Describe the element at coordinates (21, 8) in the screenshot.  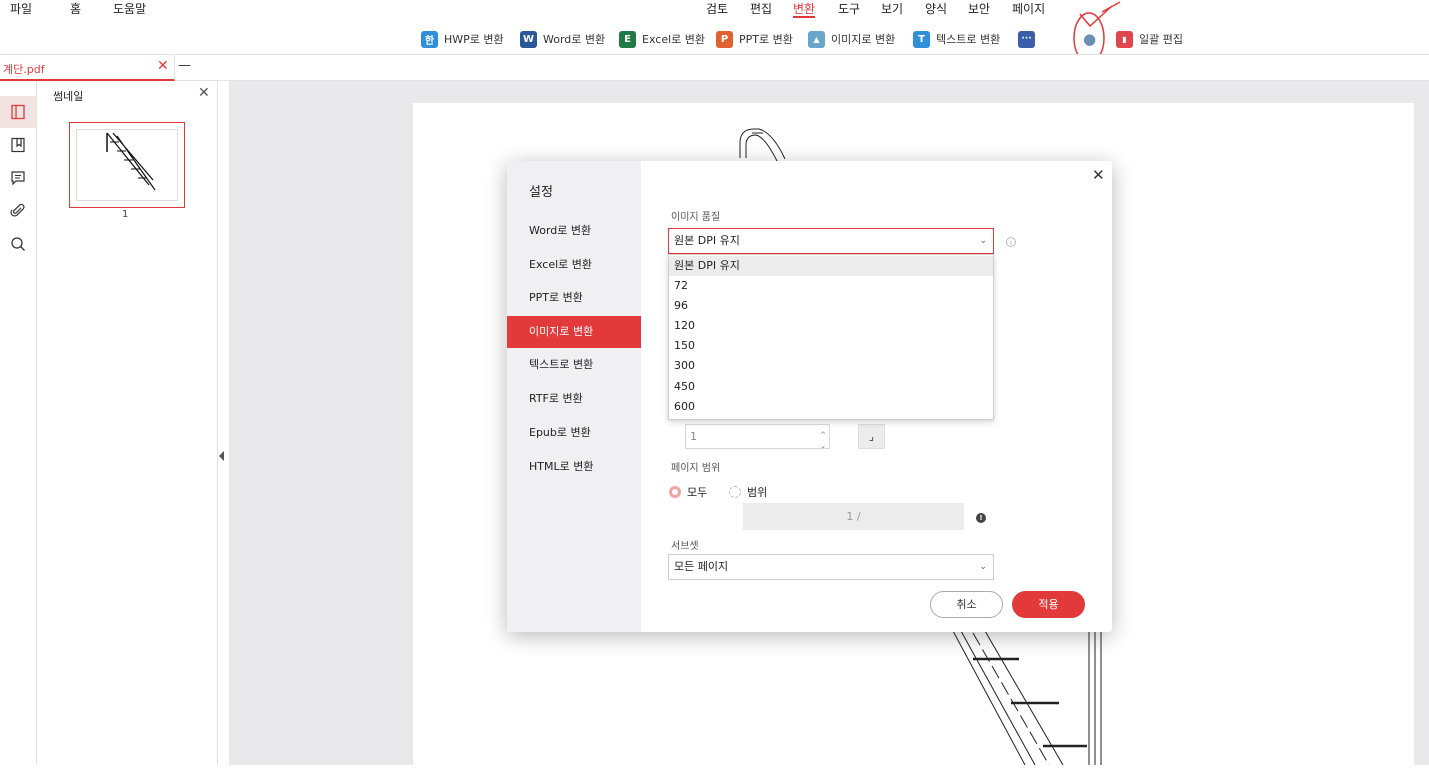
I see `menu-file: 파일` at that location.